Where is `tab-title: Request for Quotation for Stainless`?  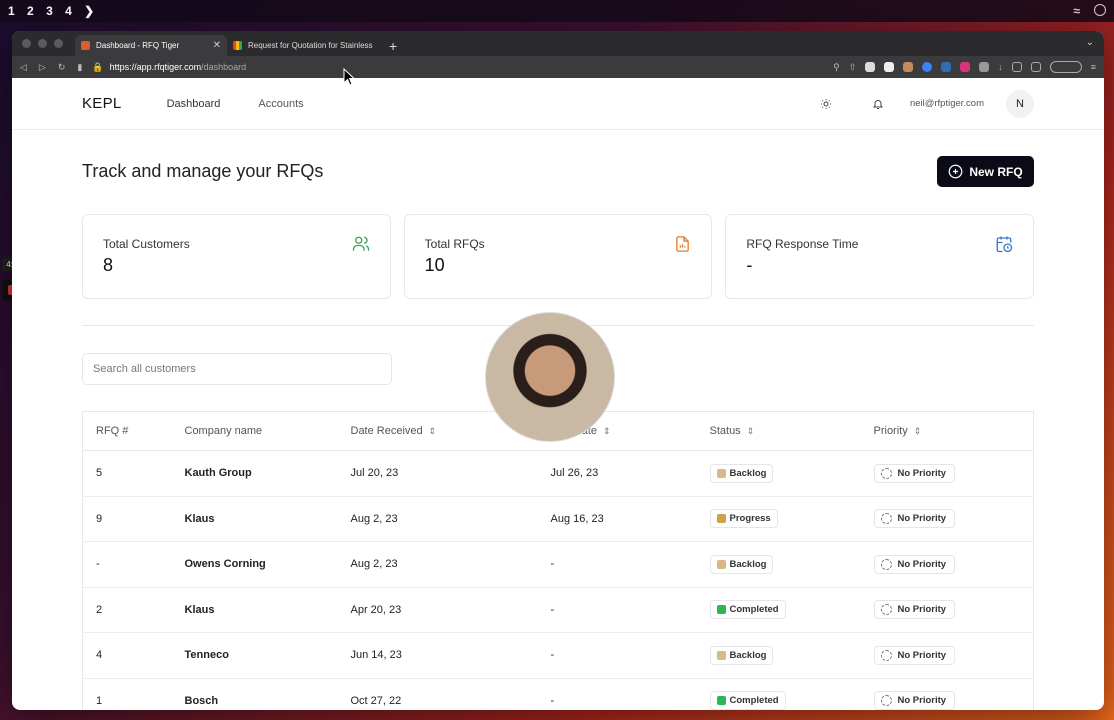
tab-title: Request for Quotation for Stainless is located at coordinates (310, 45).